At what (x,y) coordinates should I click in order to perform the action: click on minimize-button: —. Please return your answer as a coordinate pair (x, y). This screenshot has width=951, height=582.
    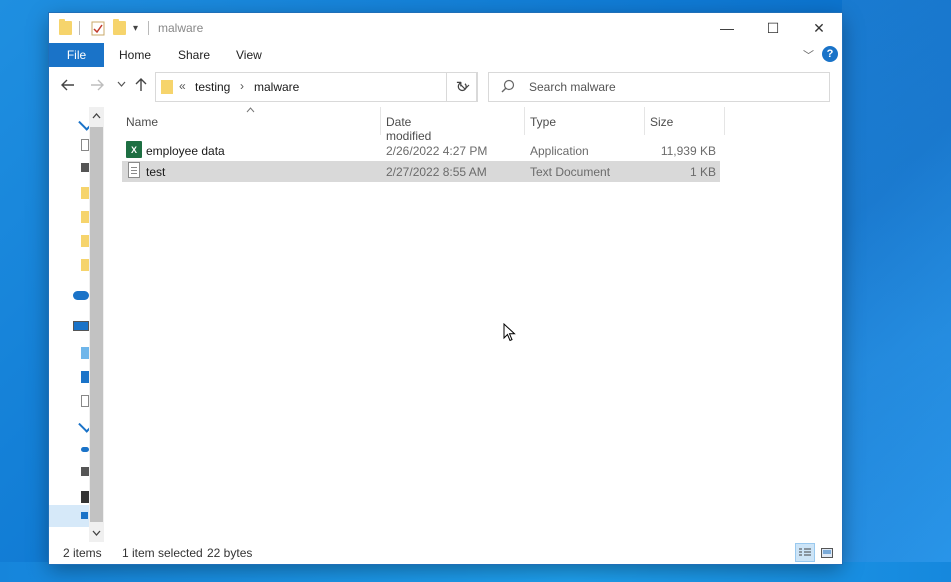
    Looking at the image, I should click on (727, 28).